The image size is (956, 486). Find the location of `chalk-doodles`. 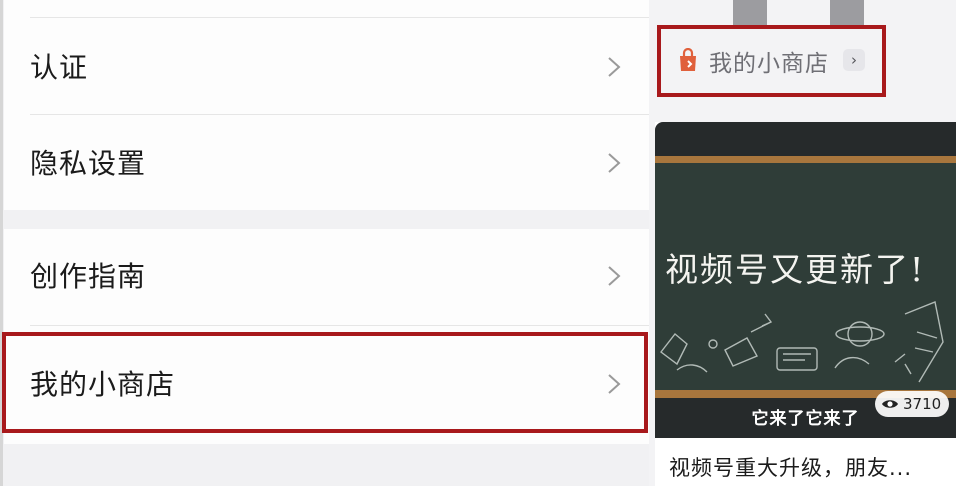

chalk-doodles is located at coordinates (802, 342).